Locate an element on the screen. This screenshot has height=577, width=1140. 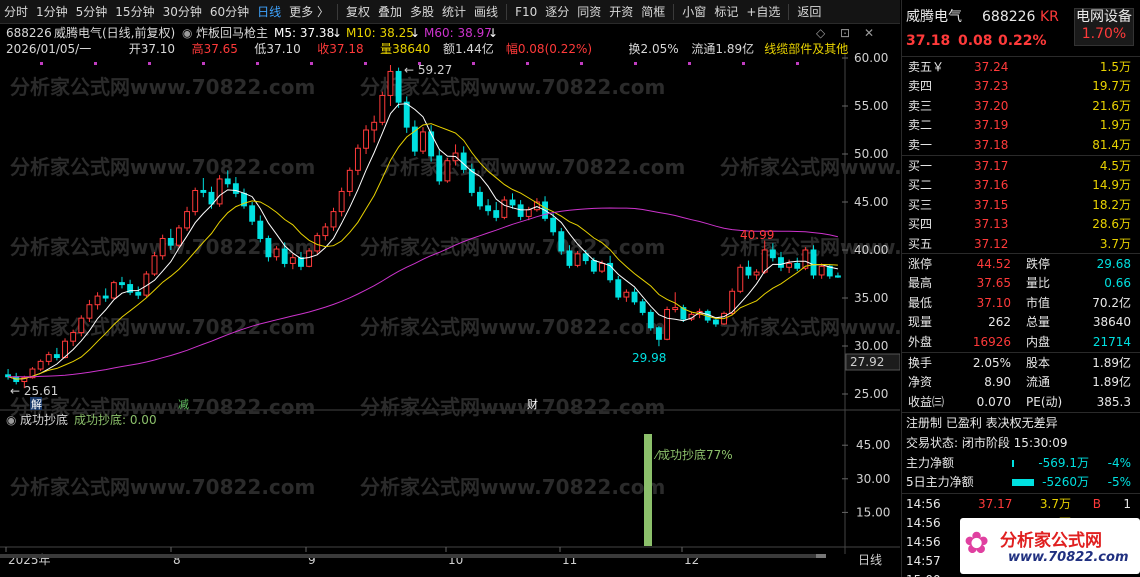
toolbar-button-2: 5分钟 is located at coordinates (92, 12).